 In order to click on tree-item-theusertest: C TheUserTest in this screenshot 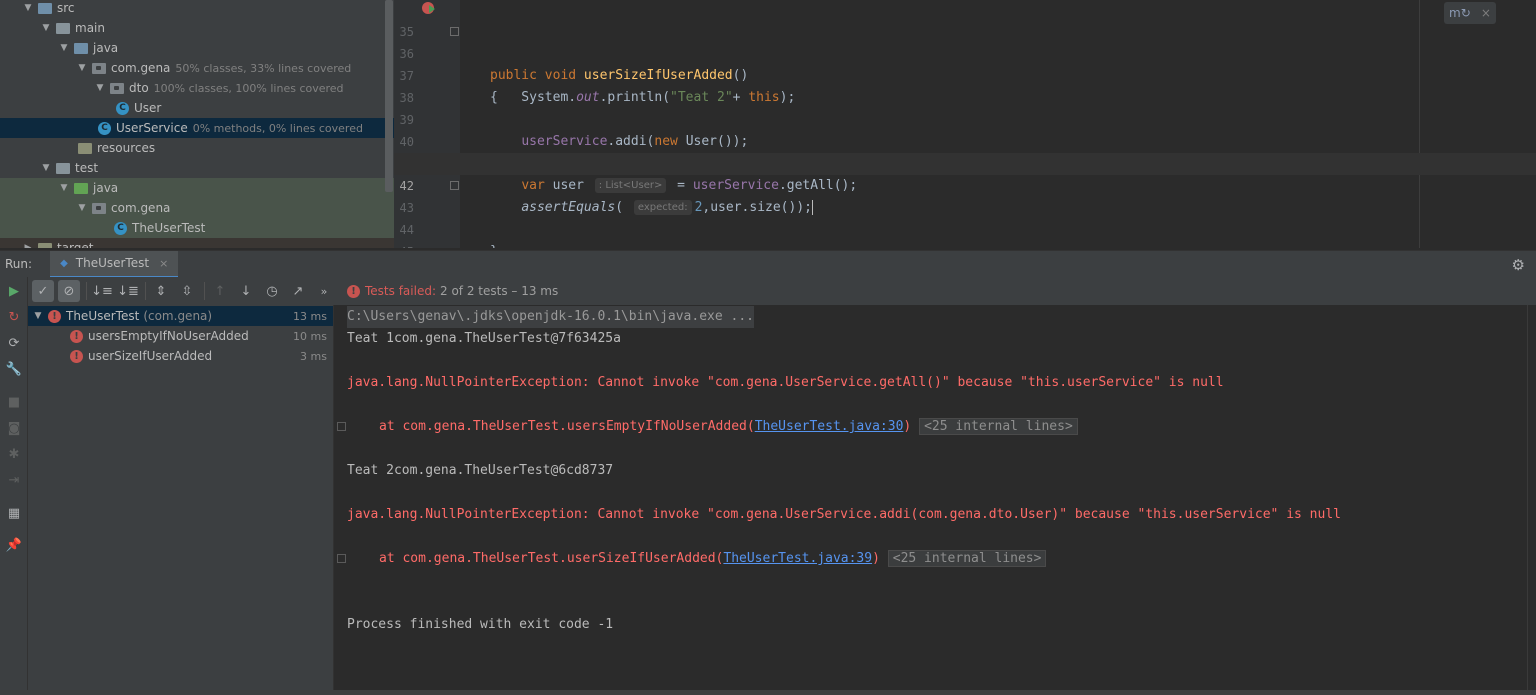, I will do `click(197, 228)`.